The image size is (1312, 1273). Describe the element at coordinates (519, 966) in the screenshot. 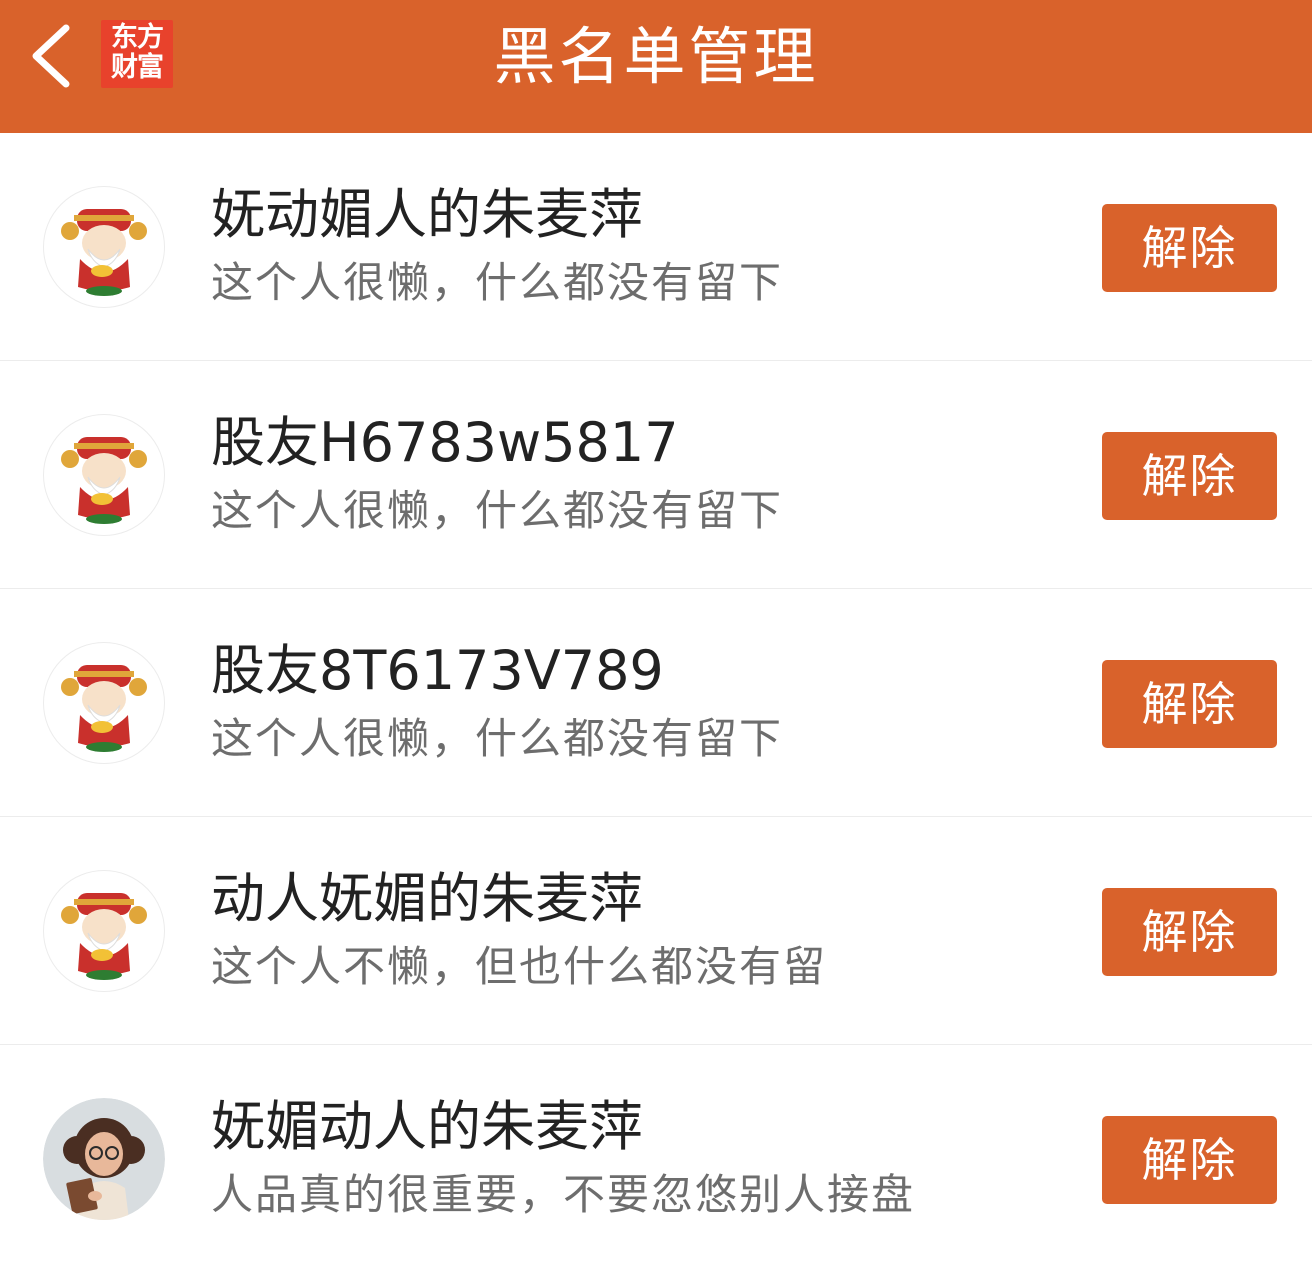

I see `user-bio: 这个人不懒，但也什么都没有留` at that location.